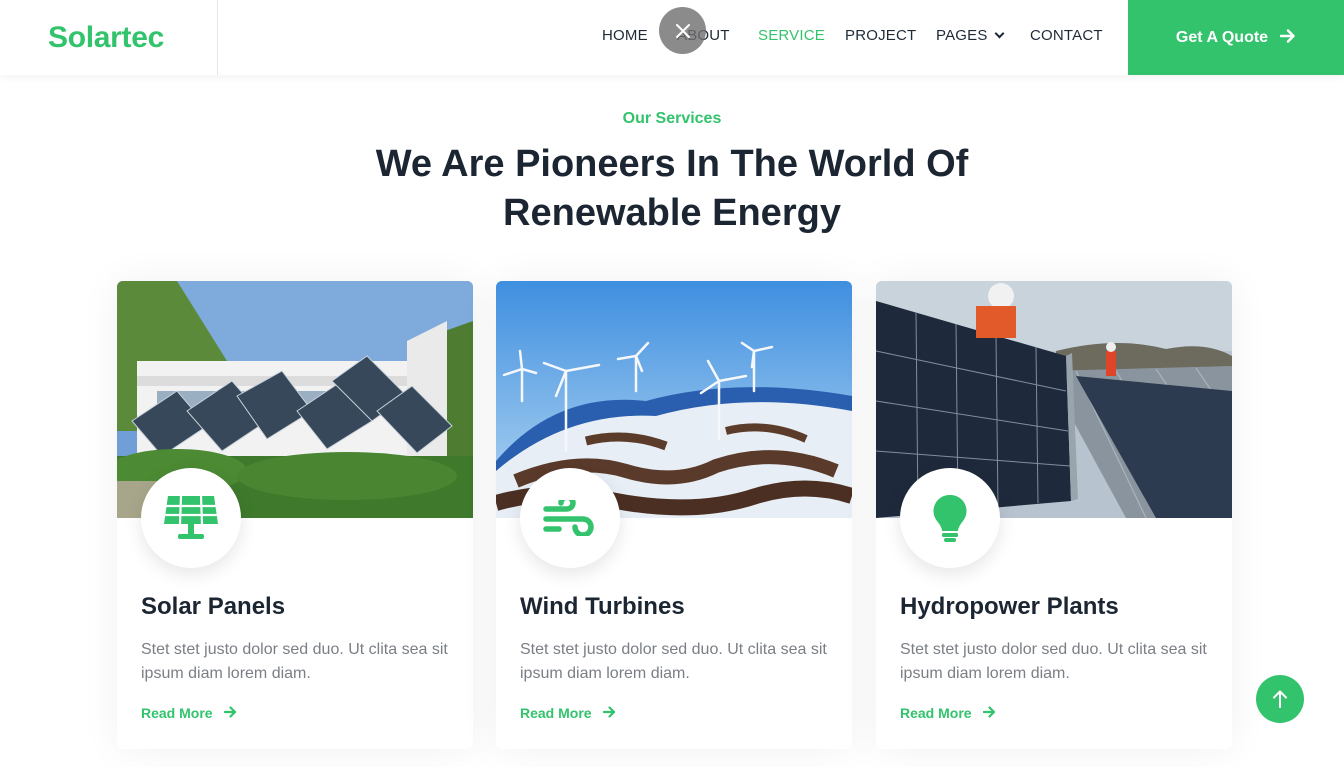 The image size is (1344, 767). I want to click on wind-icon, so click(568, 518).